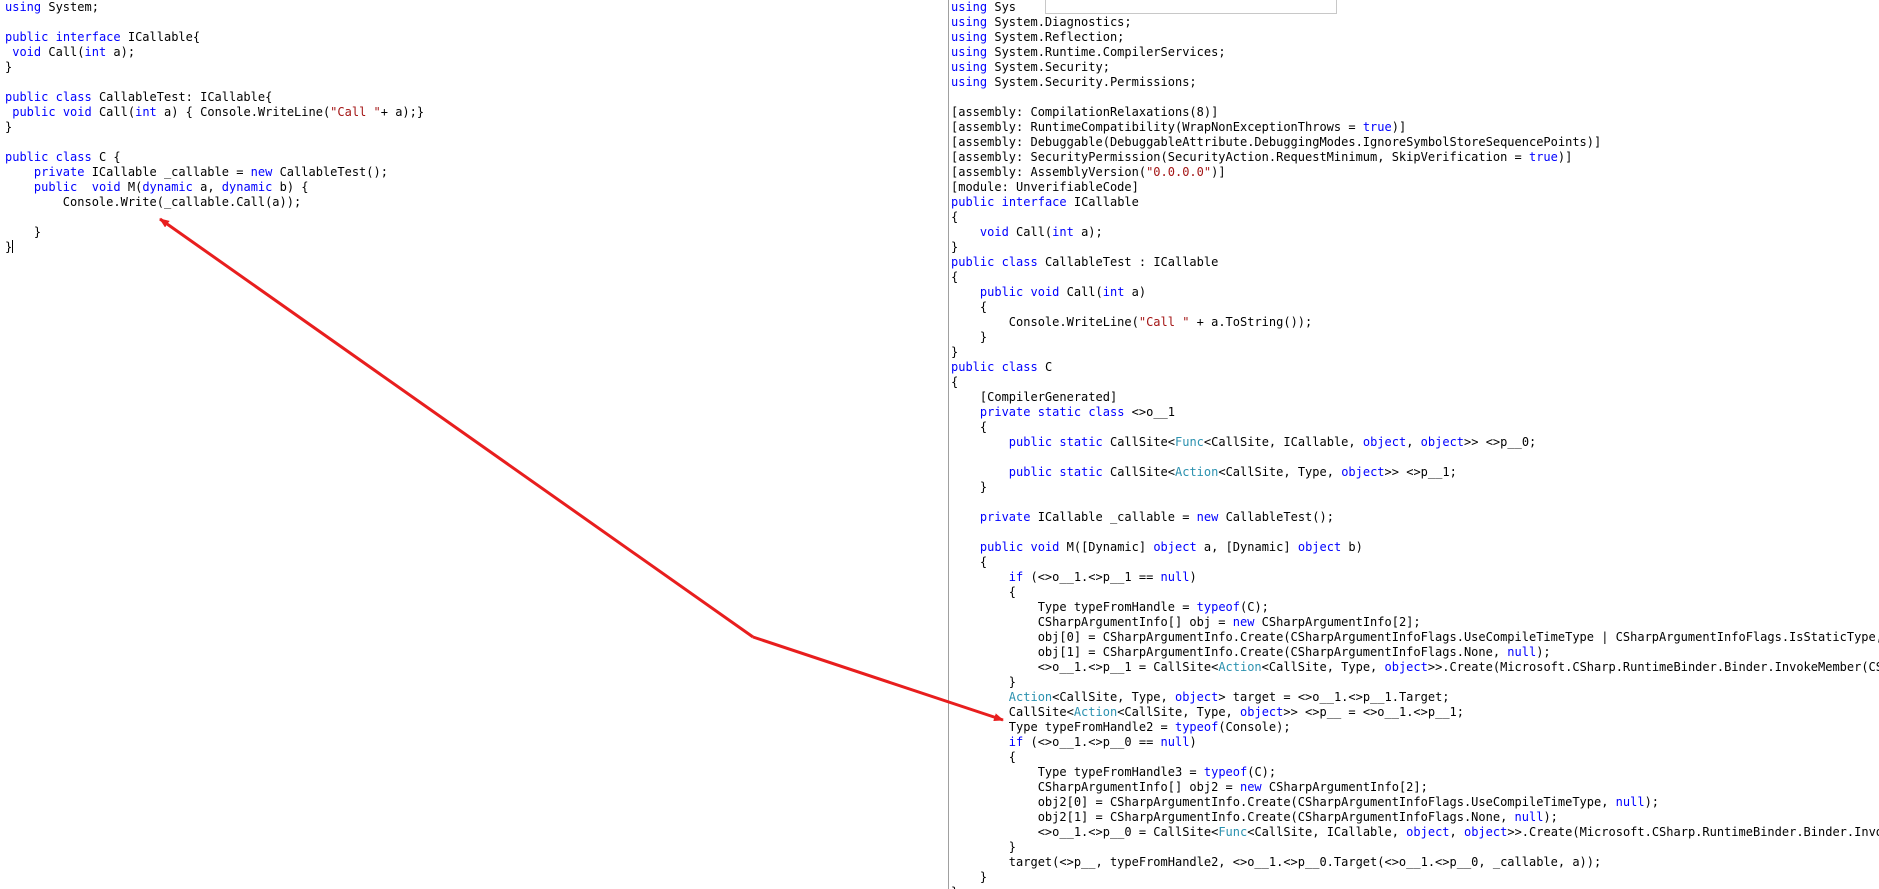 Image resolution: width=1879 pixels, height=889 pixels. What do you see at coordinates (1059, 22) in the screenshot?
I see `code-token: System.Diagnostics;` at bounding box center [1059, 22].